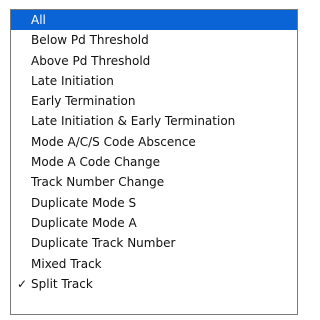  What do you see at coordinates (154, 264) in the screenshot?
I see `menu-item-mixed-track: Mixed Track` at bounding box center [154, 264].